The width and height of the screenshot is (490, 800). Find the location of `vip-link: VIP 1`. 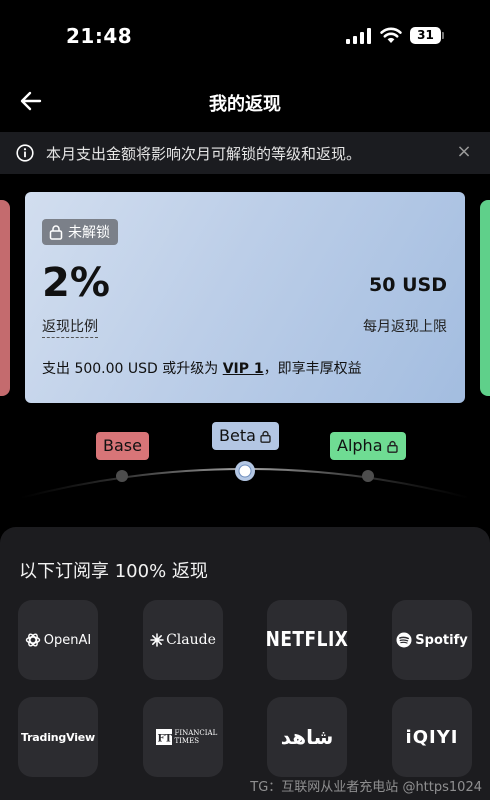

vip-link: VIP 1 is located at coordinates (243, 369).